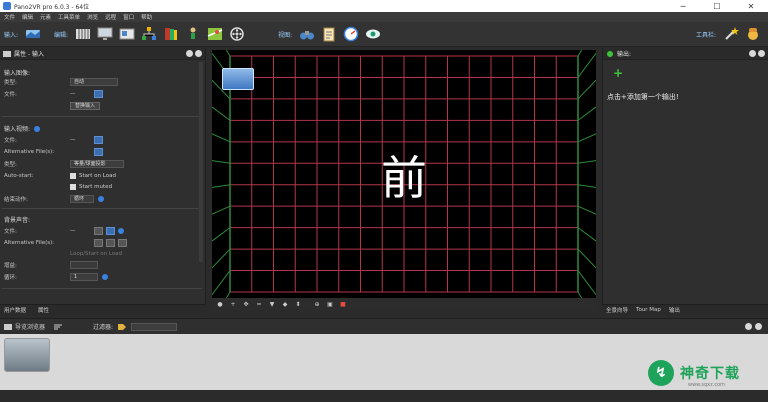  What do you see at coordinates (45, 17) in the screenshot?
I see `menu-elements: 元素` at bounding box center [45, 17].